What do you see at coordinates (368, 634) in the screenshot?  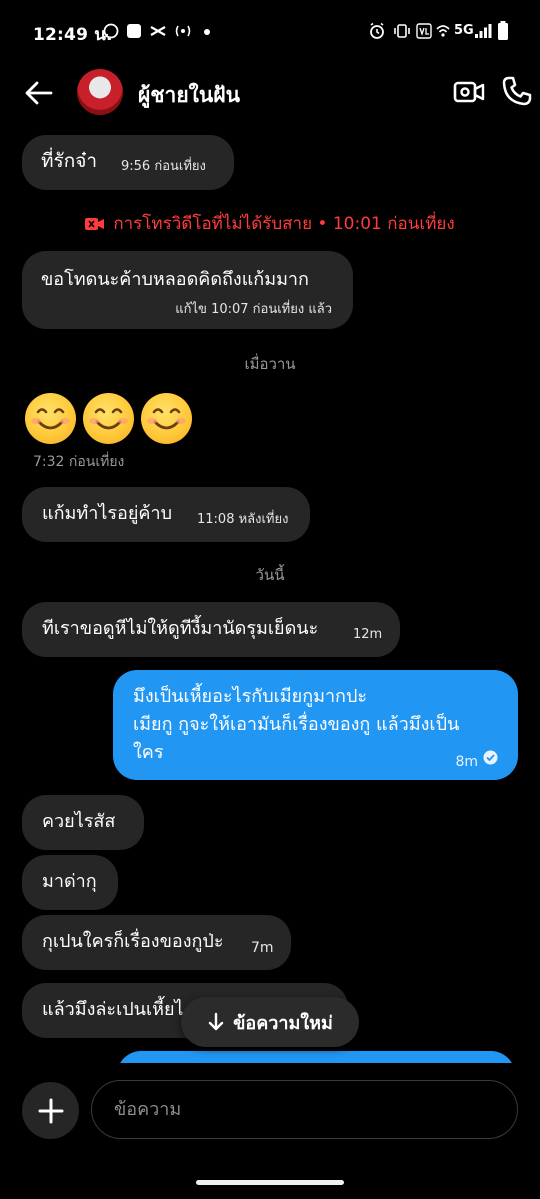 I see `message-time: 12m` at bounding box center [368, 634].